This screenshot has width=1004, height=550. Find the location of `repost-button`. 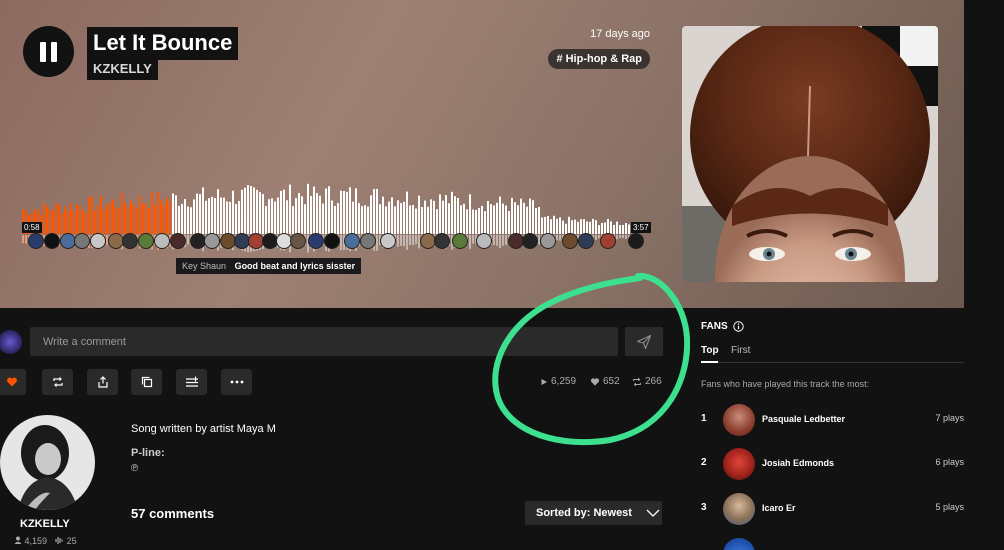

repost-button is located at coordinates (57, 382).